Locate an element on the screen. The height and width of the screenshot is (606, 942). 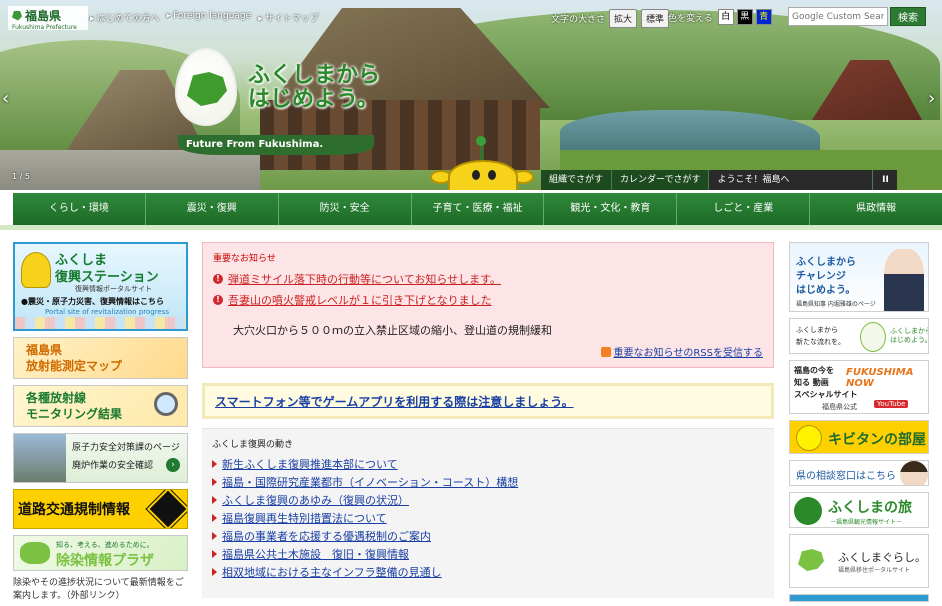
construction-sign-icon is located at coordinates (166, 509).